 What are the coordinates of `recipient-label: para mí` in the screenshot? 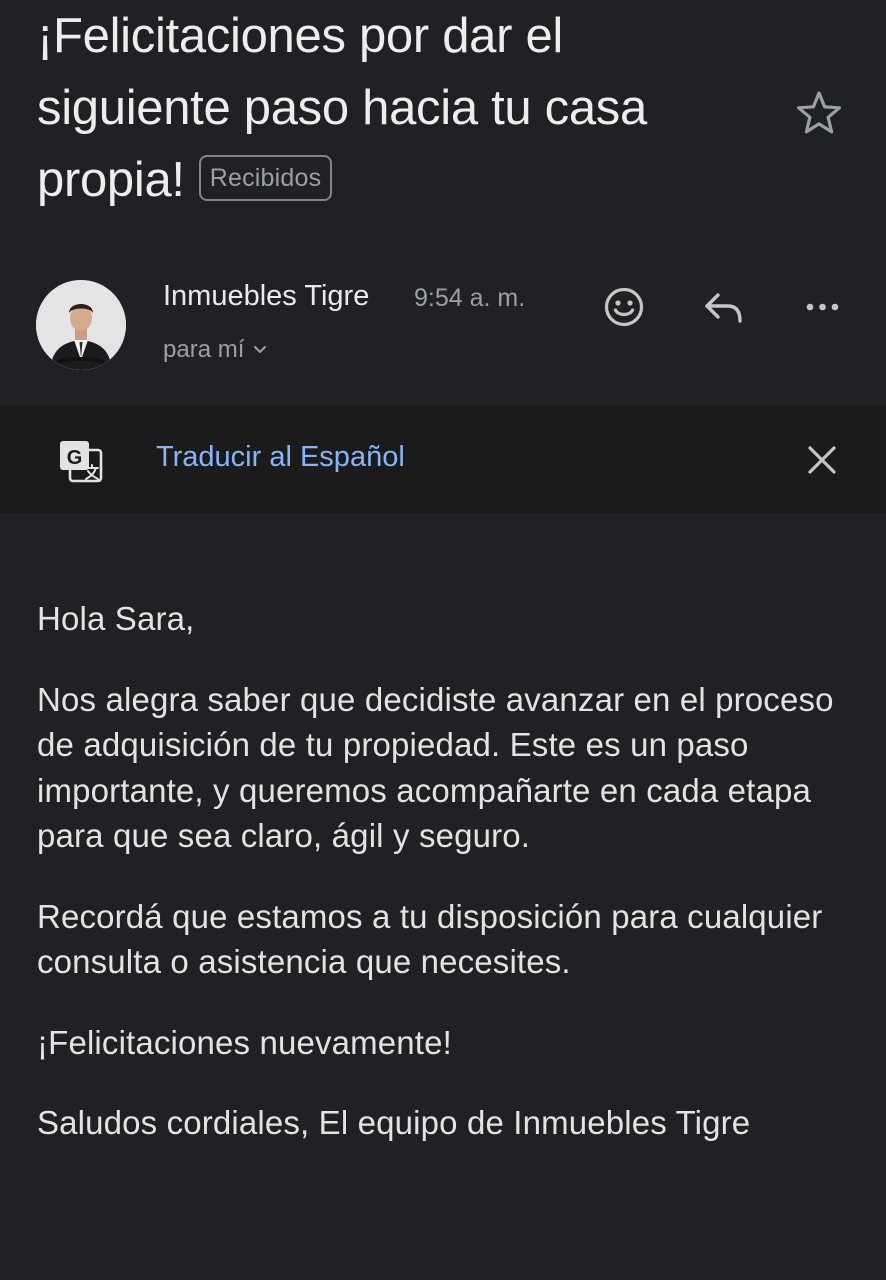 It's located at (204, 349).